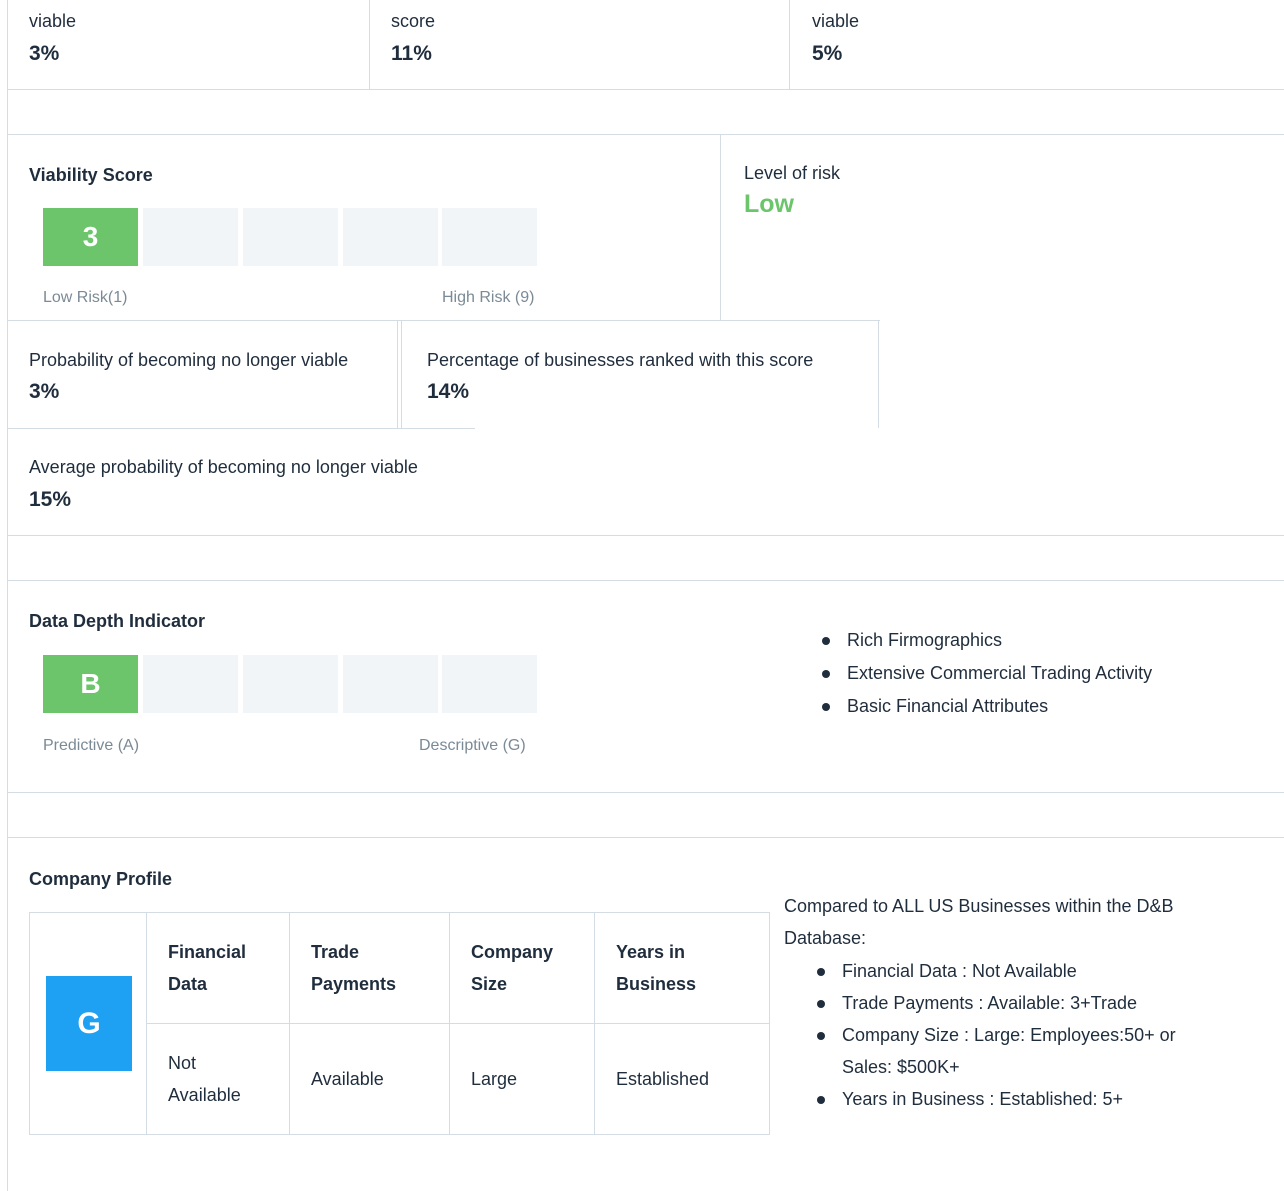 The image size is (1284, 1191). What do you see at coordinates (411, 53) in the screenshot?
I see `top-stat-value: 11%` at bounding box center [411, 53].